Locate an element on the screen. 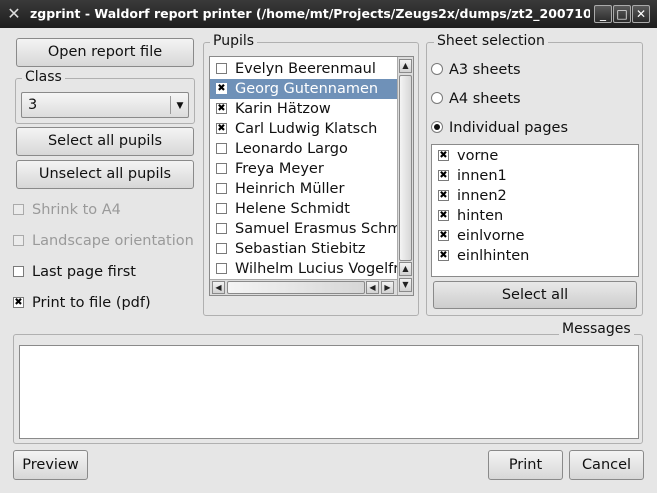  pupil-item: Leonardo Largo is located at coordinates (303, 149).